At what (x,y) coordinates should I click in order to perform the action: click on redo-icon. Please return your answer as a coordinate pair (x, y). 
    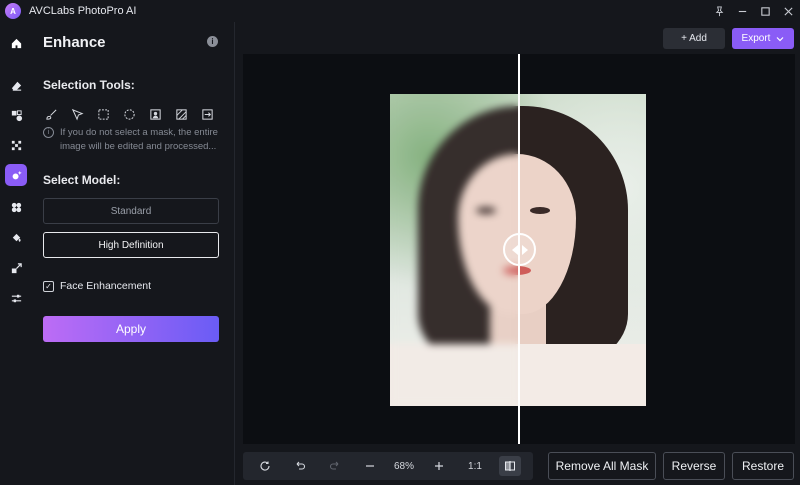
    Looking at the image, I should click on (334, 465).